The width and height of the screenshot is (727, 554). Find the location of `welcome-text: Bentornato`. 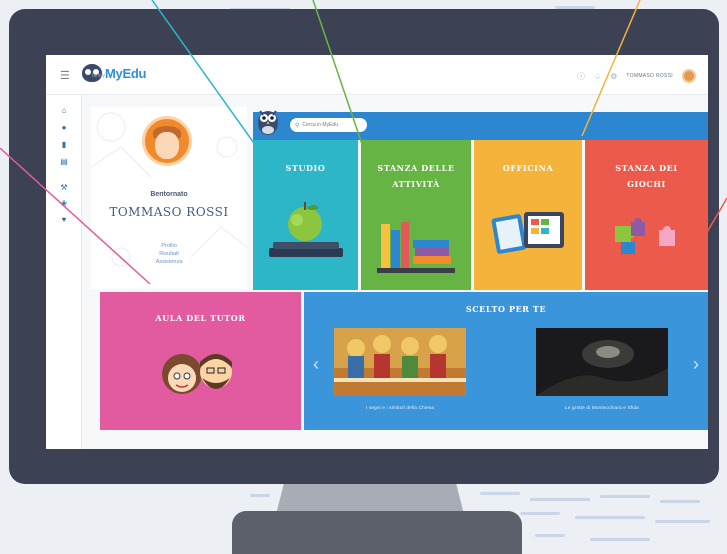

welcome-text: Bentornato is located at coordinates (169, 194).